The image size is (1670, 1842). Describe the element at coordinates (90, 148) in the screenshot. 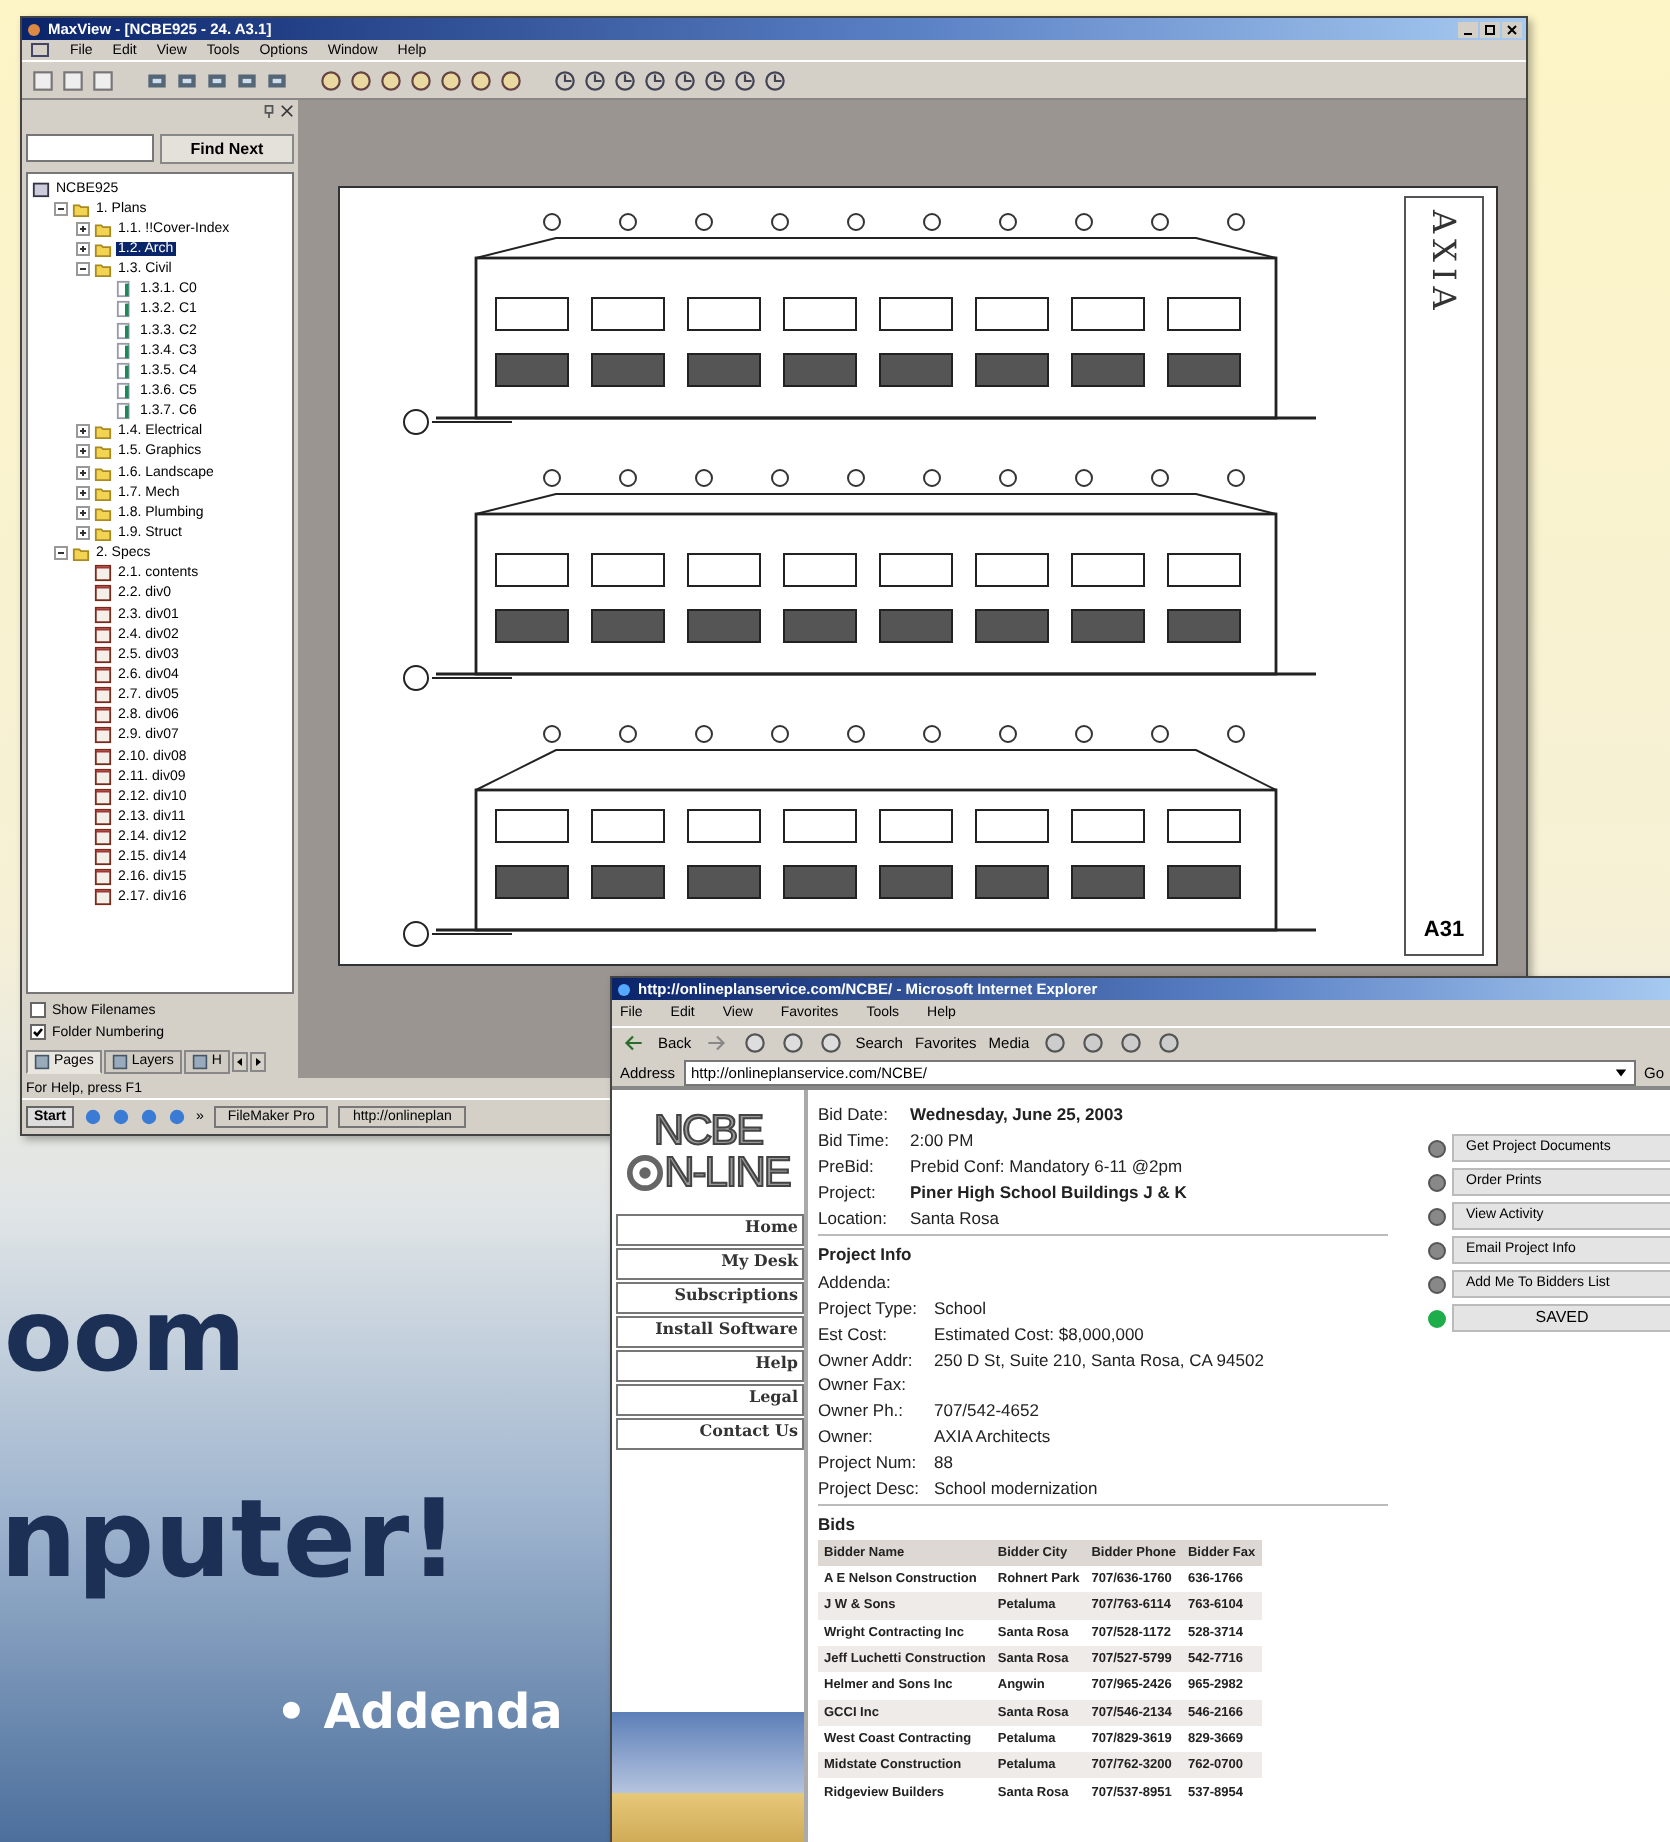

I see `search-field` at that location.